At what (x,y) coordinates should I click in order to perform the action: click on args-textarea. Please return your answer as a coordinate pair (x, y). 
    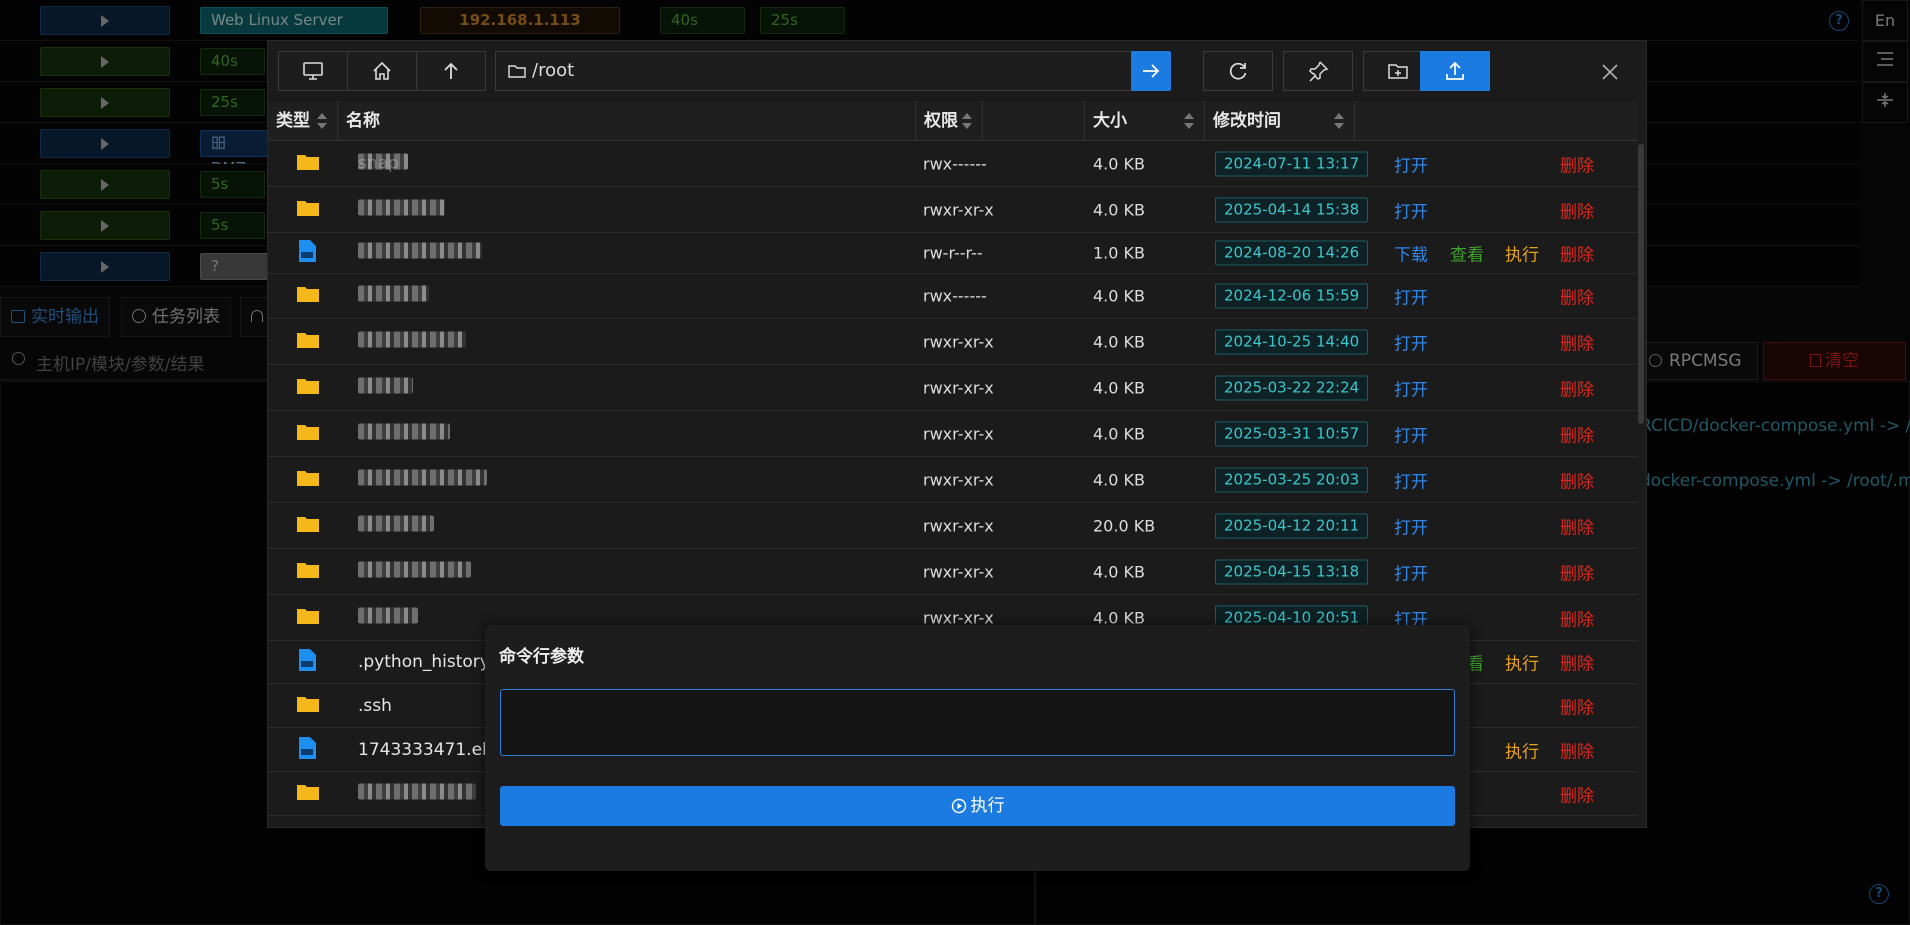
    Looking at the image, I should click on (977, 722).